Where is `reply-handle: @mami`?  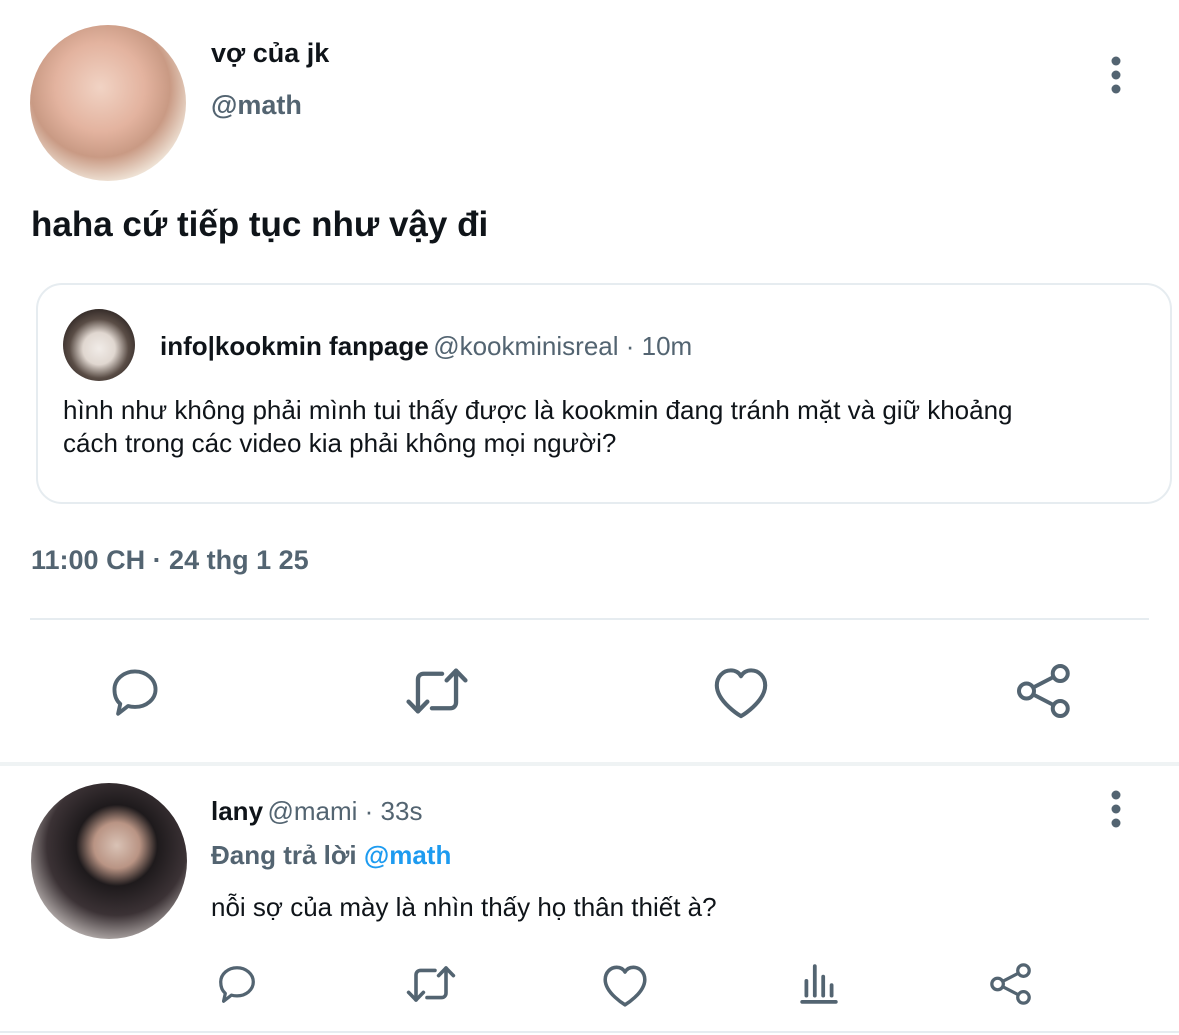
reply-handle: @mami is located at coordinates (312, 811).